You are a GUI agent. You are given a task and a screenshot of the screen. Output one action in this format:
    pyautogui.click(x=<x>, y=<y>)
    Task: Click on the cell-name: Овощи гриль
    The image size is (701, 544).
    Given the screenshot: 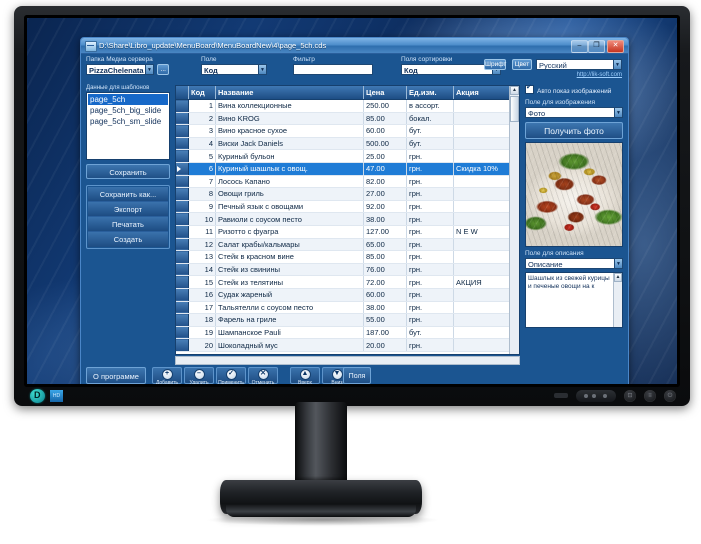 What is the action you would take?
    pyautogui.click(x=289, y=194)
    